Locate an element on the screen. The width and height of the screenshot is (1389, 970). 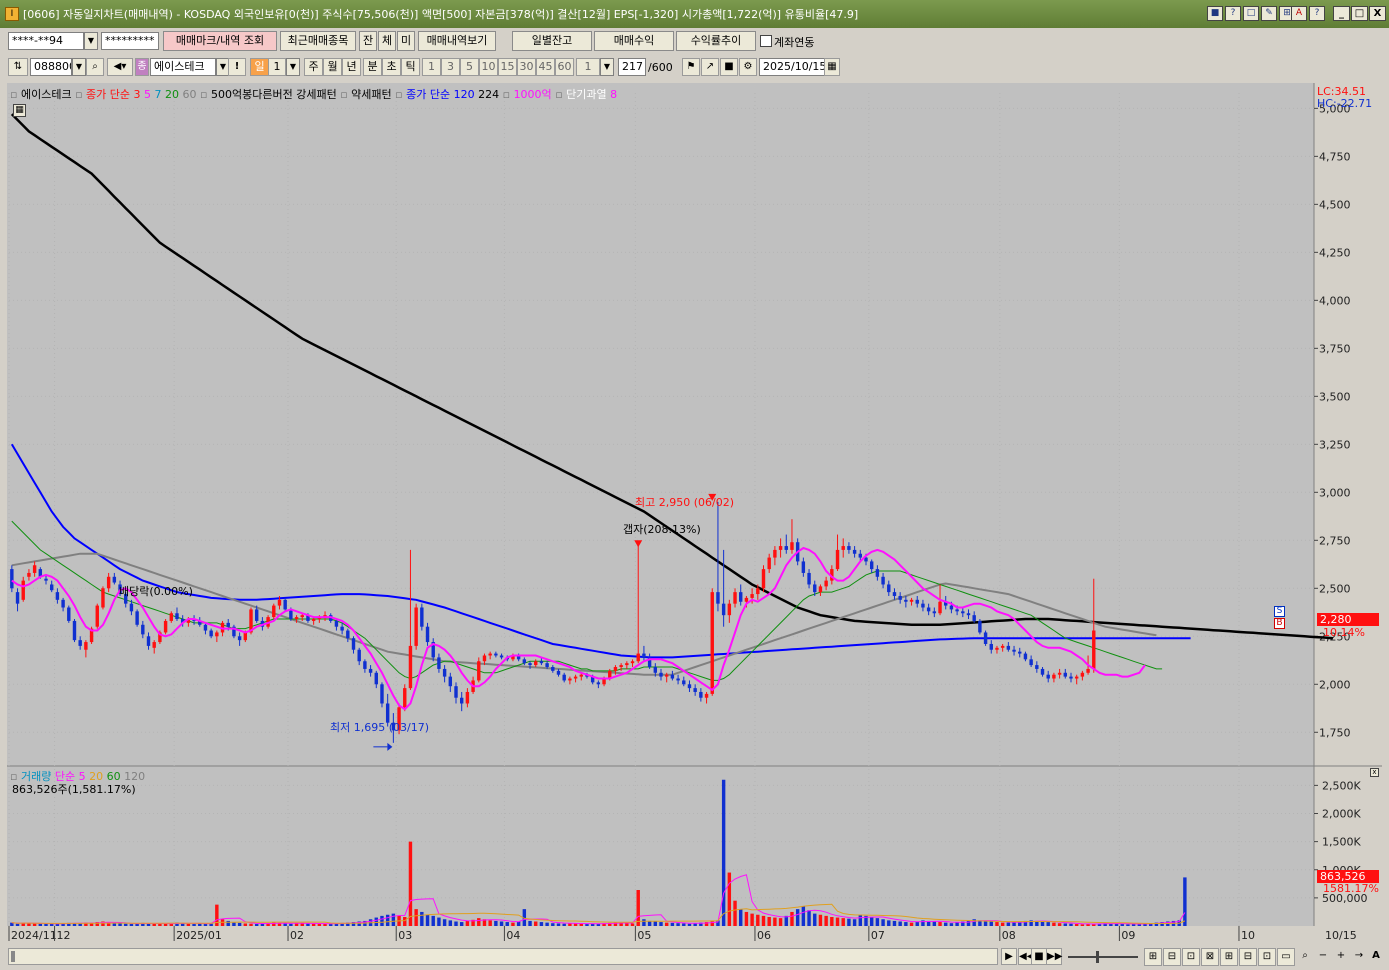
stock-code-dropdown-icon: ▼ is located at coordinates (79, 67).